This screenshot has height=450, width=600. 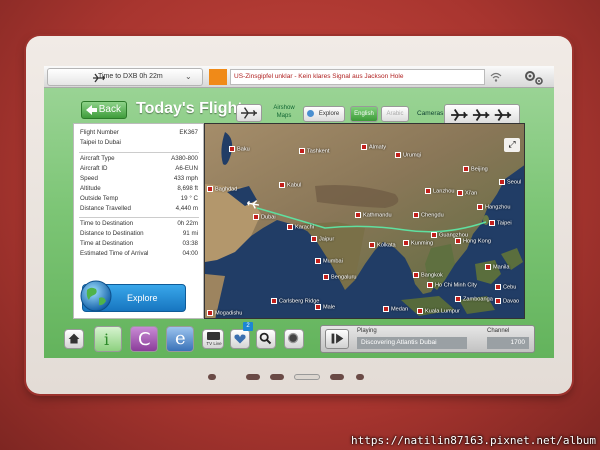 I want to click on info-icon: i, so click(x=107, y=339).